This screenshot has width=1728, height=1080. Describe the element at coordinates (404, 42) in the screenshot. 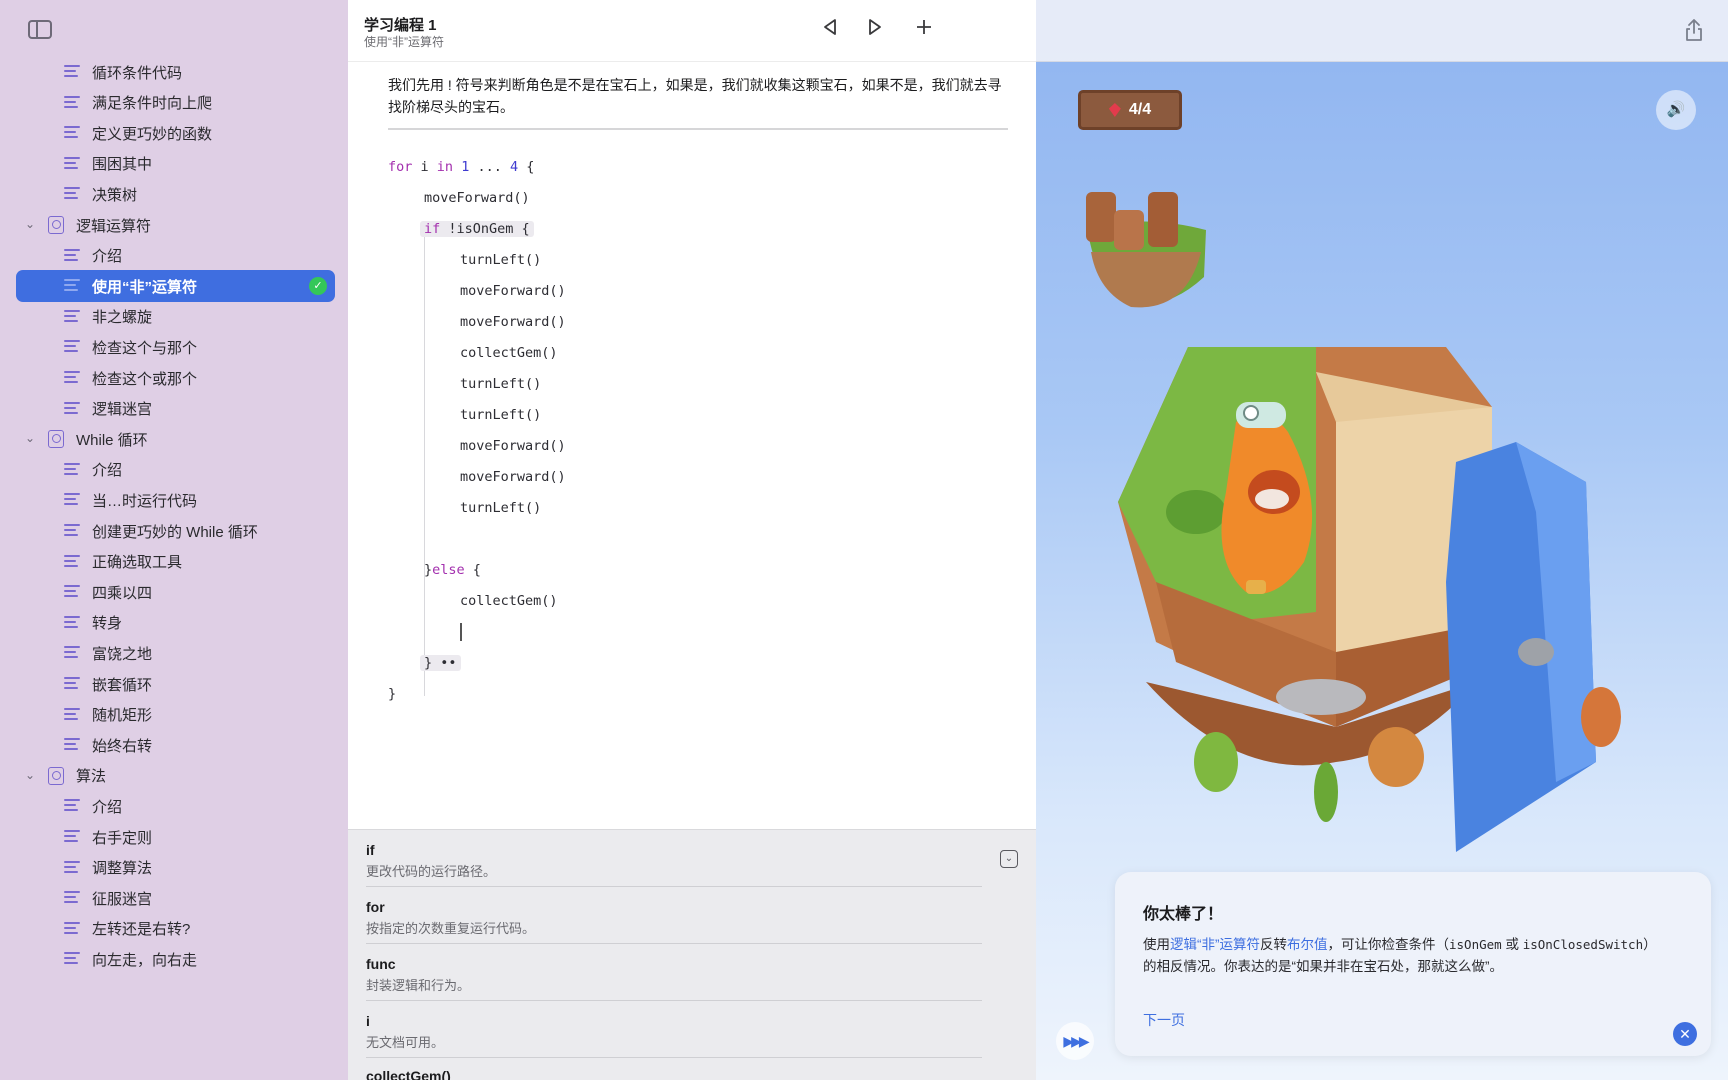

I see `page-subtitle: 使用“非”运算符` at that location.